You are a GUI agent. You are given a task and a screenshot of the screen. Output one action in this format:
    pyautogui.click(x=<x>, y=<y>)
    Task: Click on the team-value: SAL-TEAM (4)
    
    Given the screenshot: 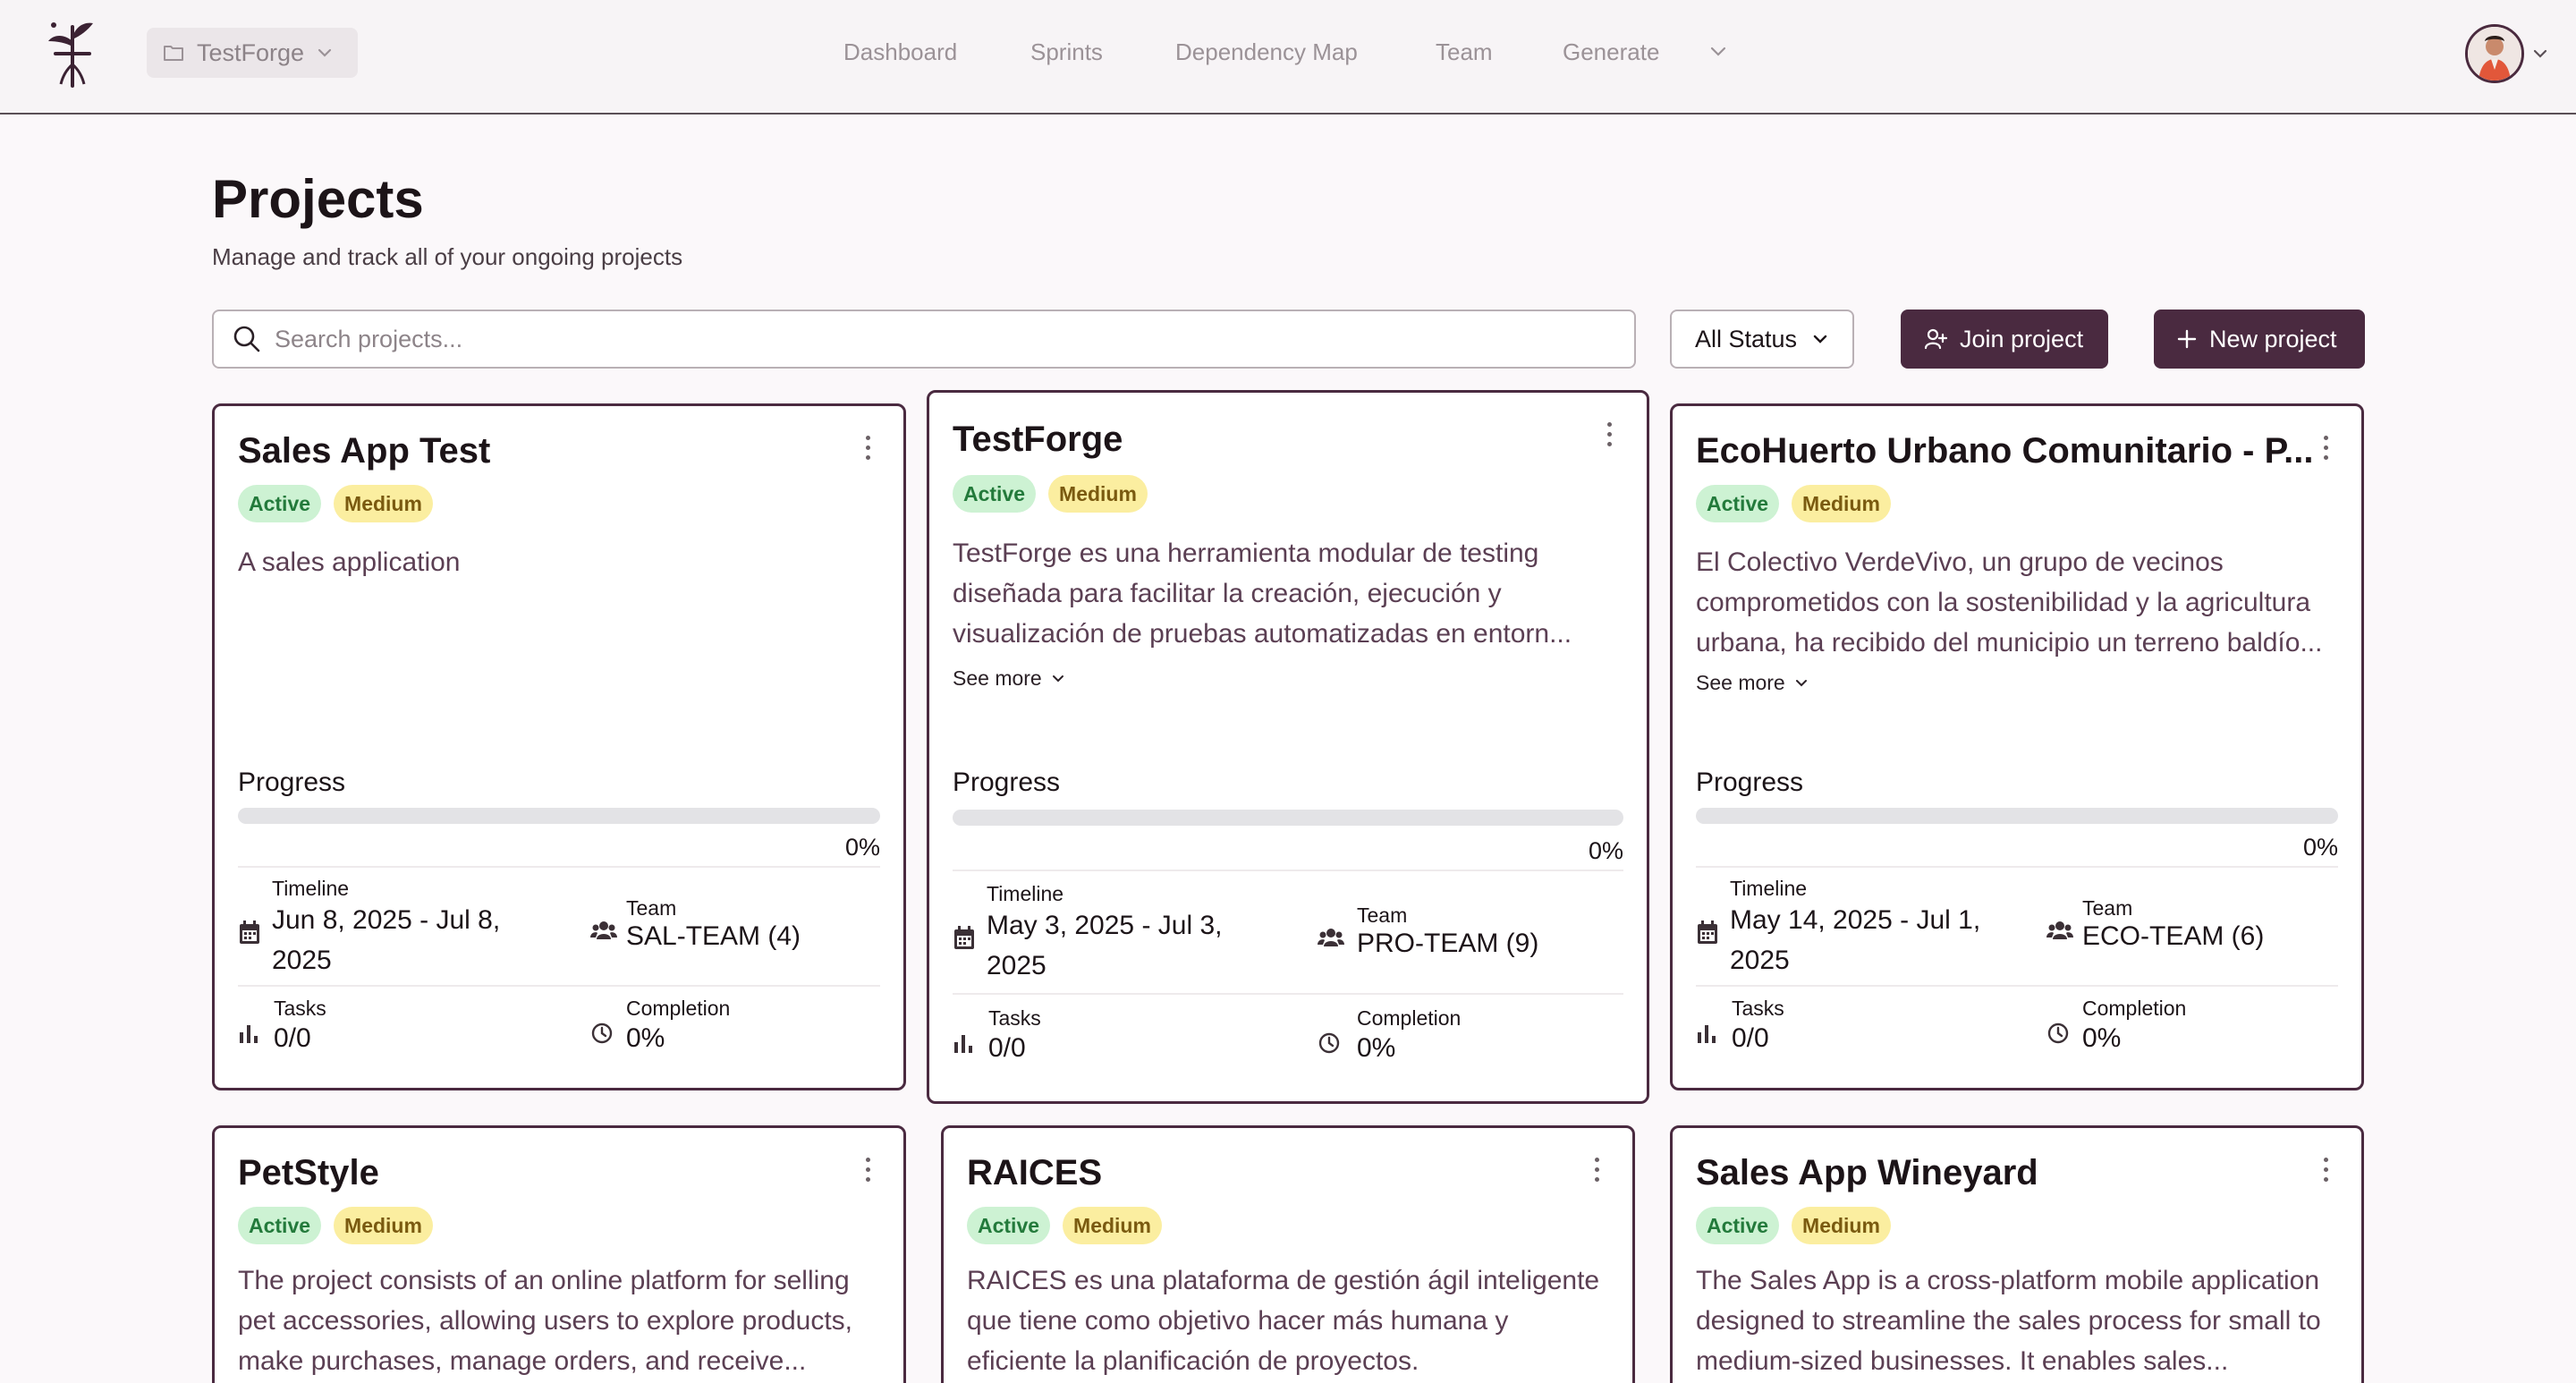 What is the action you would take?
    pyautogui.click(x=713, y=936)
    